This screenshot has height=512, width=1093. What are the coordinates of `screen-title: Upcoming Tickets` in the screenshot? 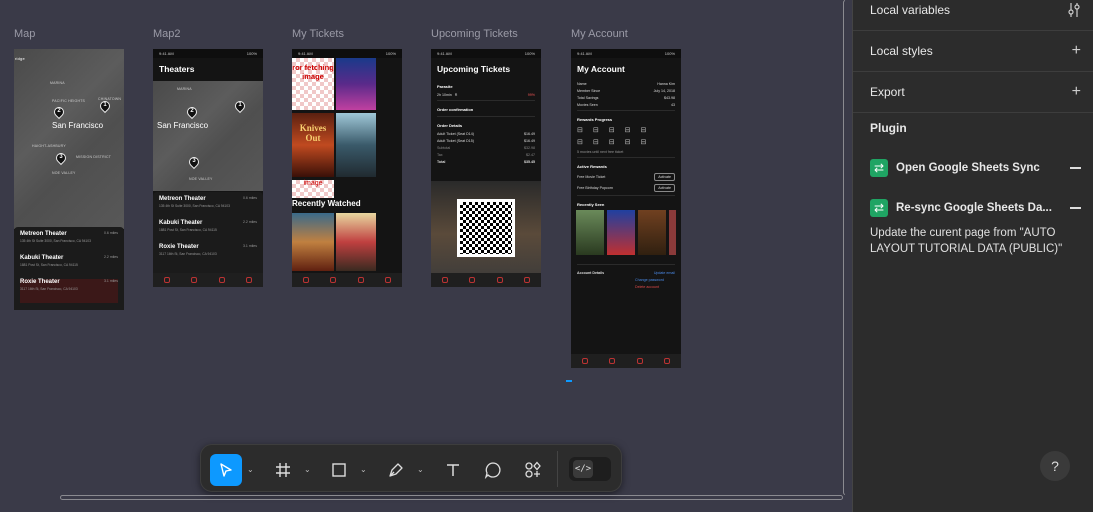 It's located at (474, 69).